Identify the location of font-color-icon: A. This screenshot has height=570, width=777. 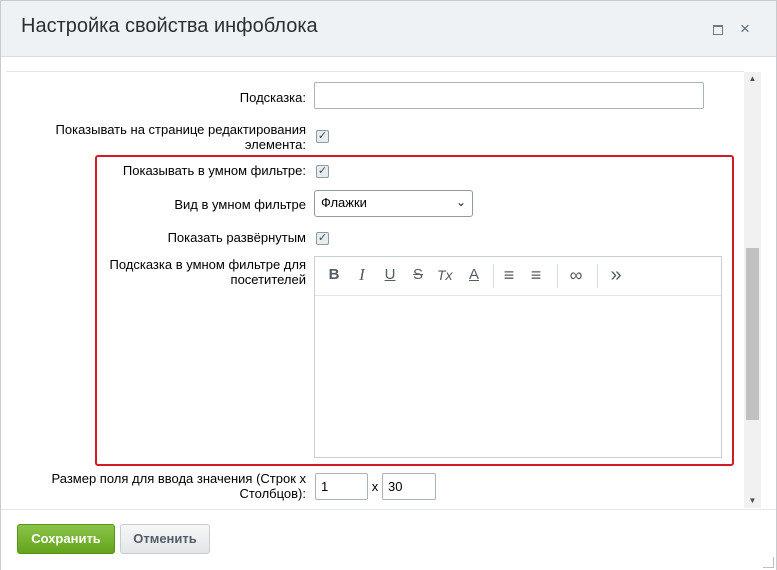
(474, 275).